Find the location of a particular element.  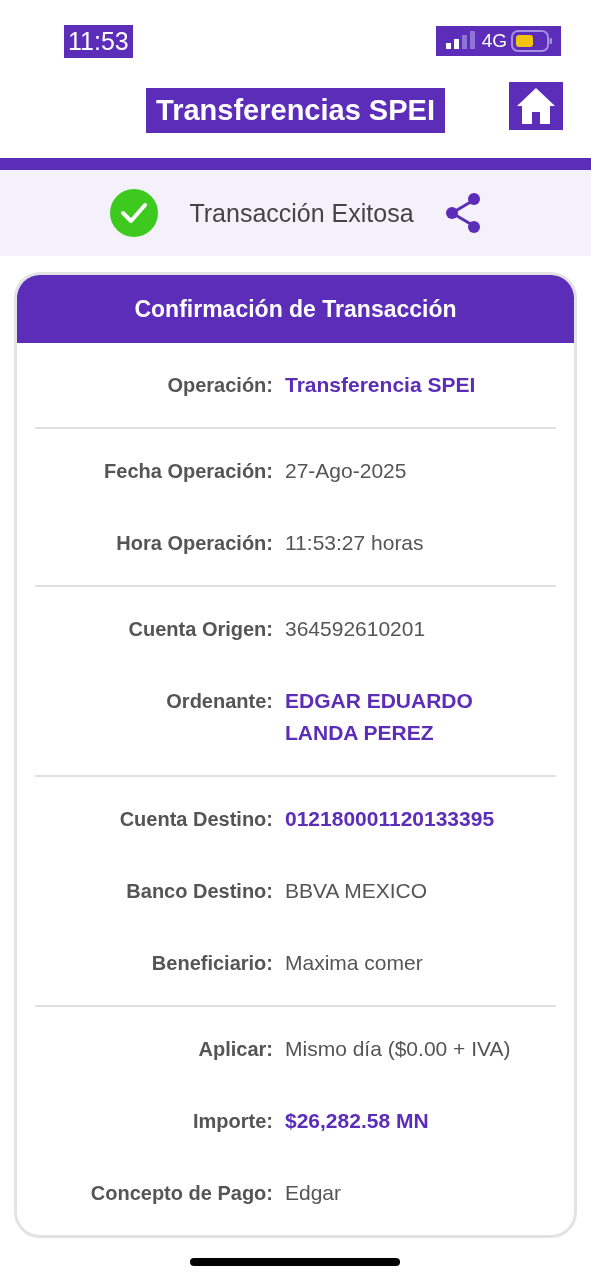

field-label: Operación: is located at coordinates (219, 385).